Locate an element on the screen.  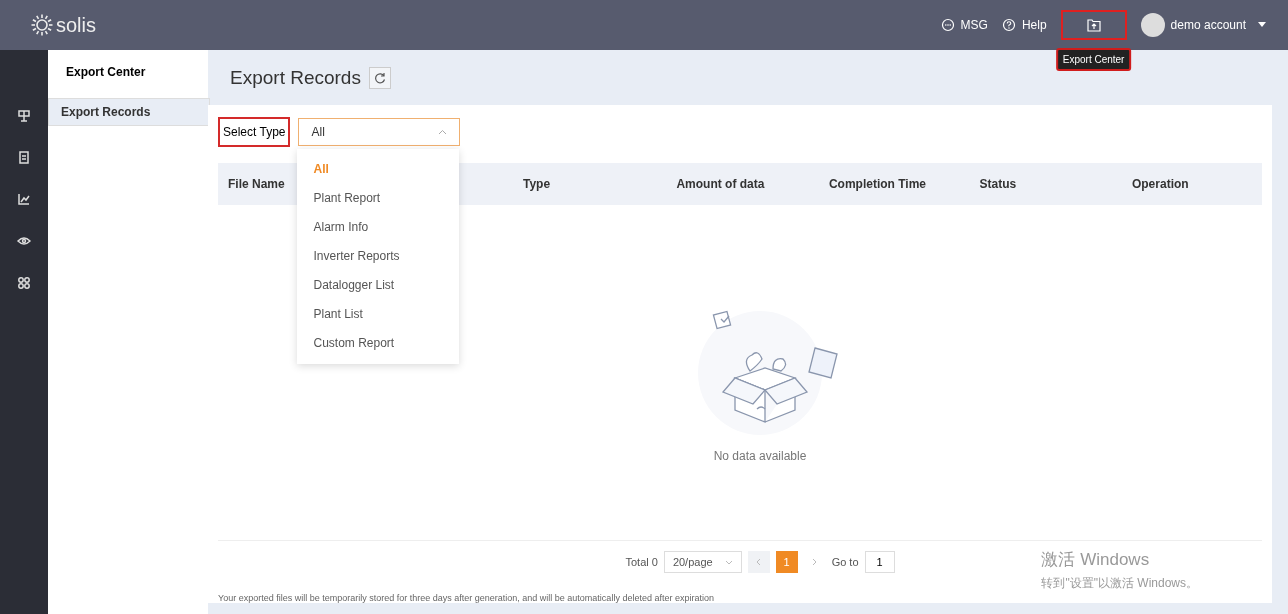
help-button: Help is located at coordinates (1024, 25).